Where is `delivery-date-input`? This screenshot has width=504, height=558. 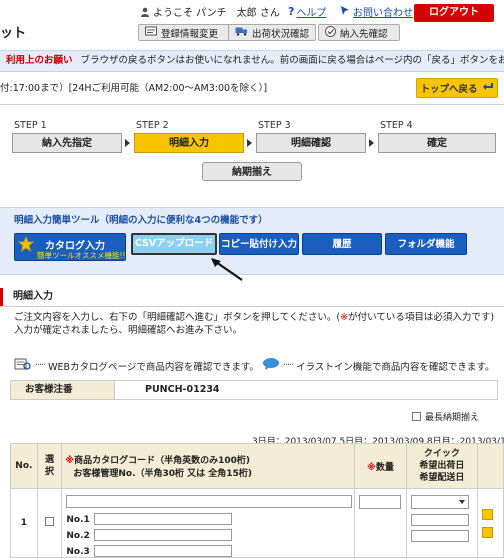 delivery-date-input is located at coordinates (439, 536).